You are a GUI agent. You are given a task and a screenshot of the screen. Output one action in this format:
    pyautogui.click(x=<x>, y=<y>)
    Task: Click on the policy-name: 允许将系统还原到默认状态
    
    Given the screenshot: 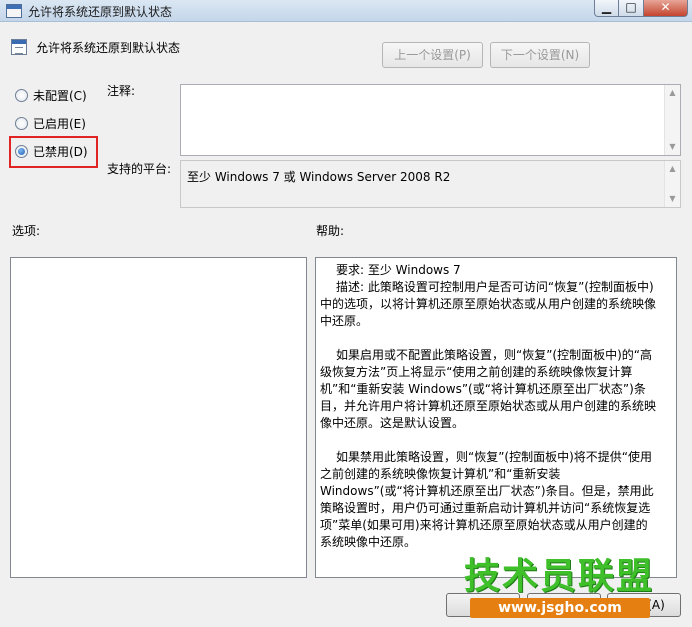 What is the action you would take?
    pyautogui.click(x=108, y=48)
    